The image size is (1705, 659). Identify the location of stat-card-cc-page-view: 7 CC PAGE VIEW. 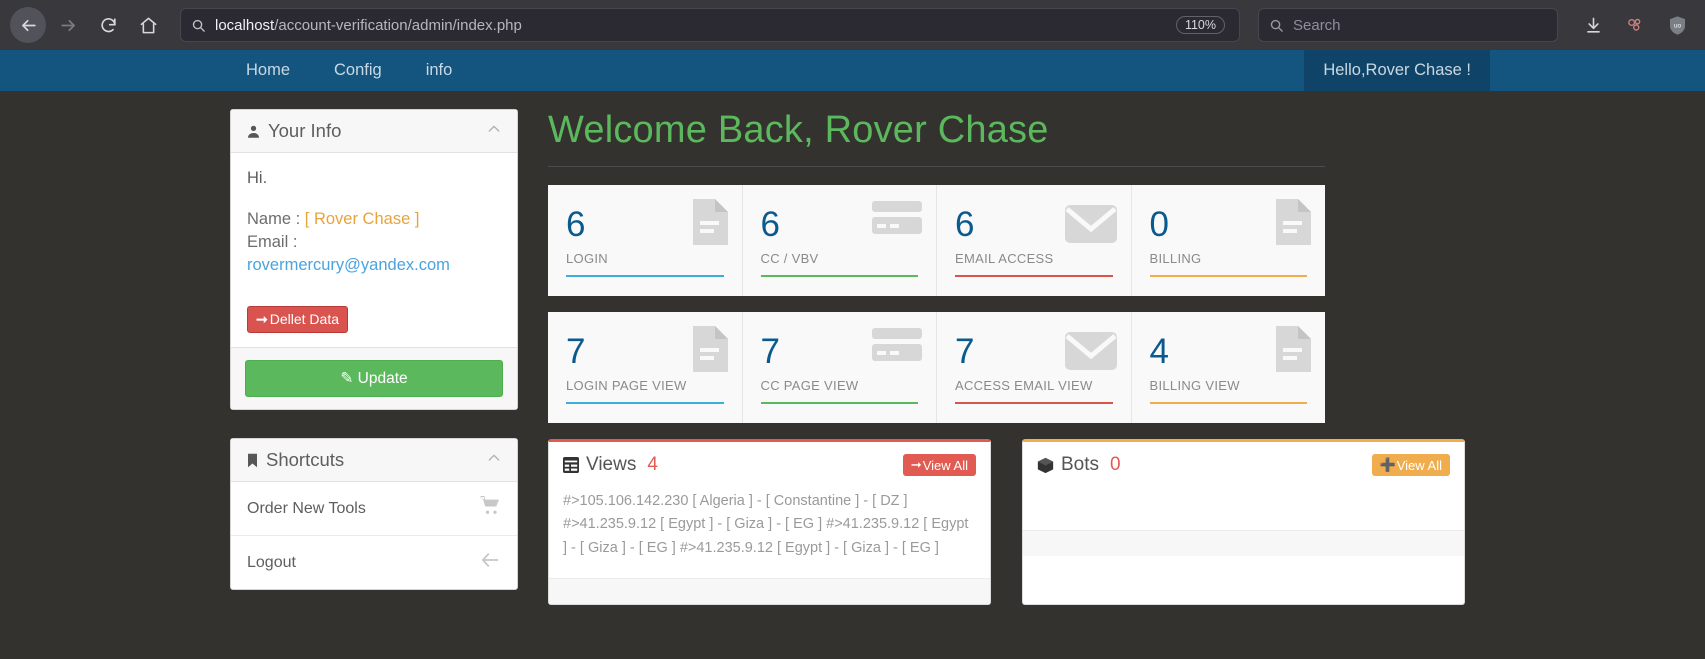
(840, 367).